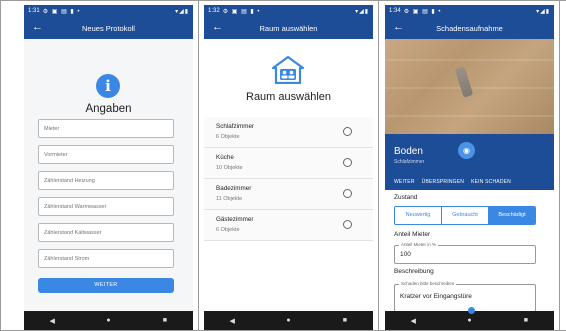 Image resolution: width=566 pixels, height=331 pixels. I want to click on weiter-action-button: WEITER, so click(404, 182).